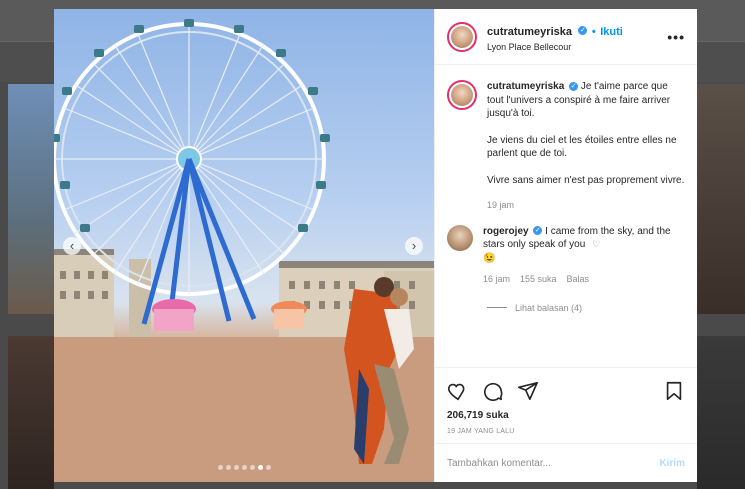  I want to click on post-timestamp: 19 JAM YANG LALU, so click(481, 431).